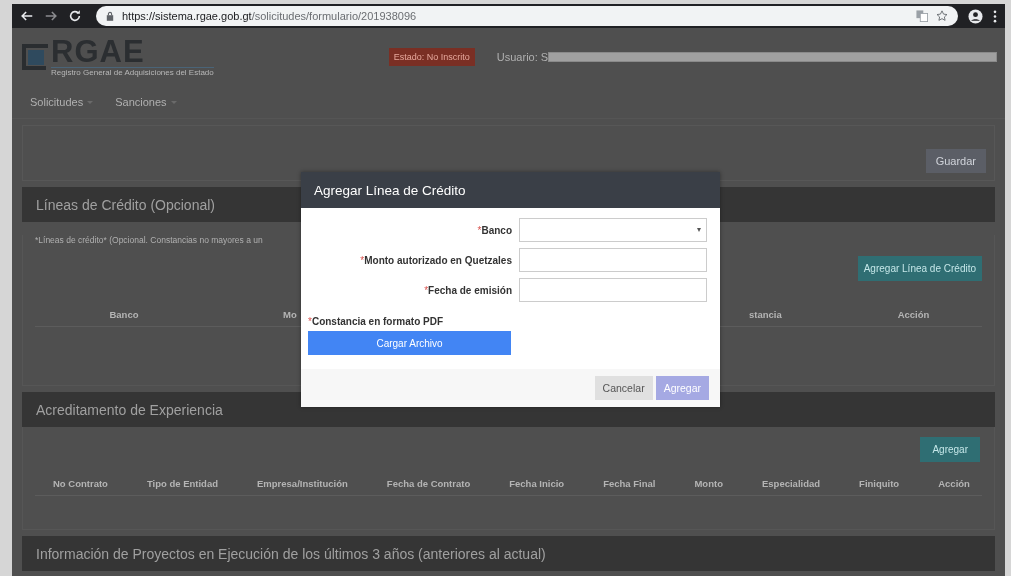  I want to click on column-header: Banco, so click(124, 314).